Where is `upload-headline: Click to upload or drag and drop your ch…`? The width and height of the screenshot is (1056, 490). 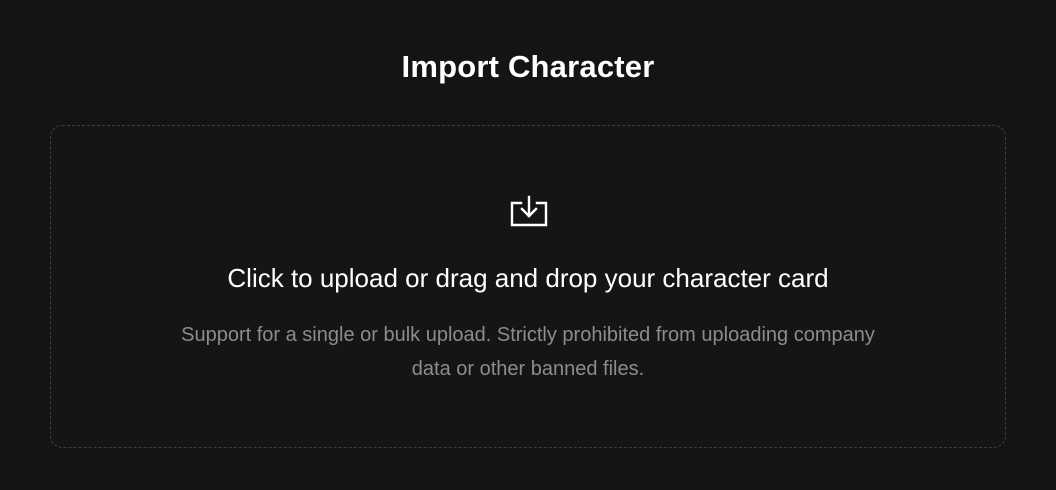
upload-headline: Click to upload or drag and drop your ch… is located at coordinates (528, 278).